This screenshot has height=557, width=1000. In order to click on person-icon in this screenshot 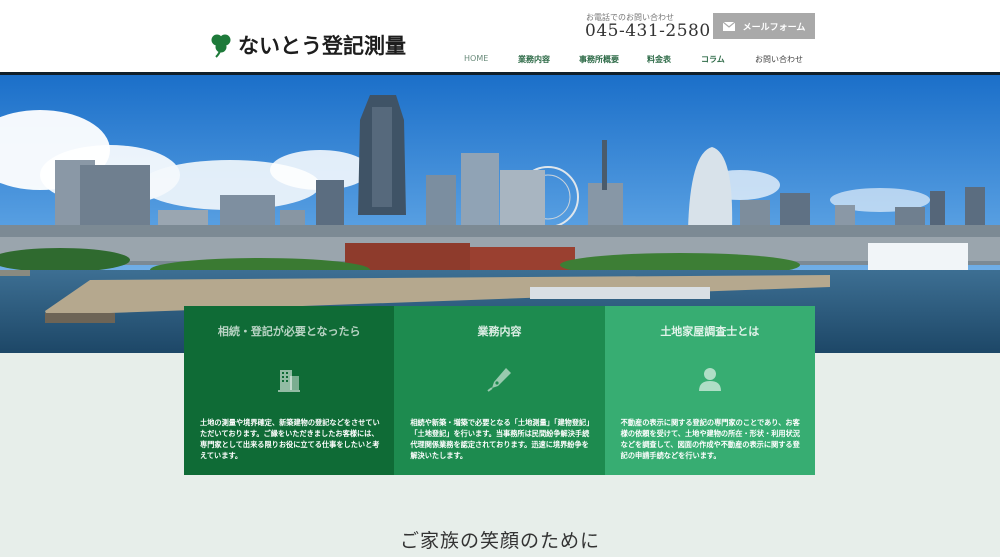, I will do `click(709, 379)`.